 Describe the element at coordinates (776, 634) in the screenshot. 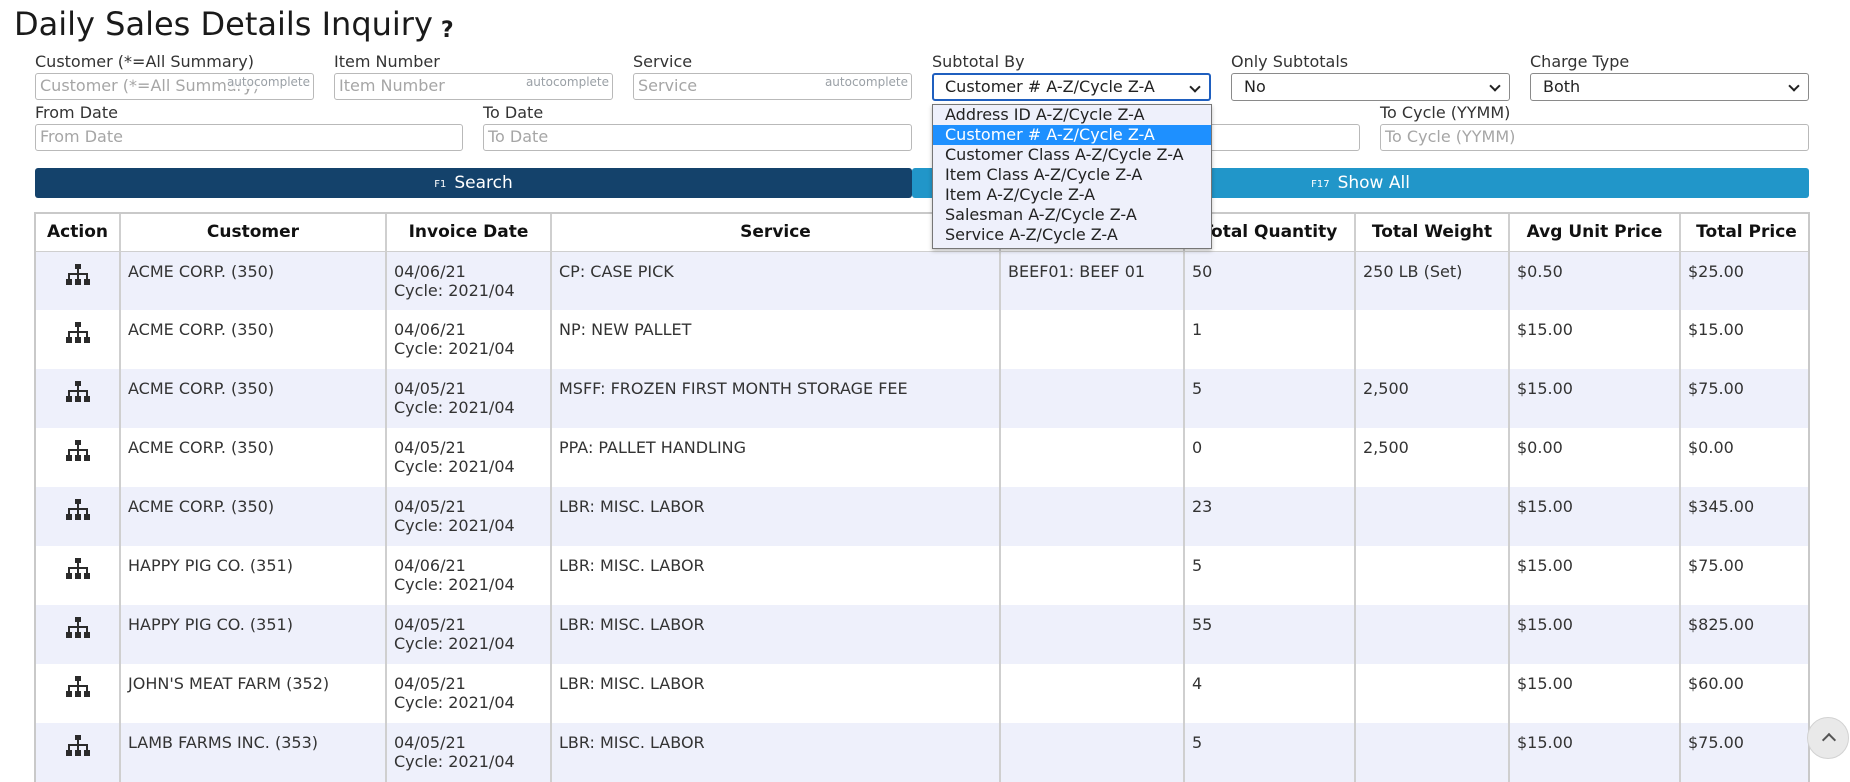

I see `service-cell: LBR: MISC. LABOR` at that location.